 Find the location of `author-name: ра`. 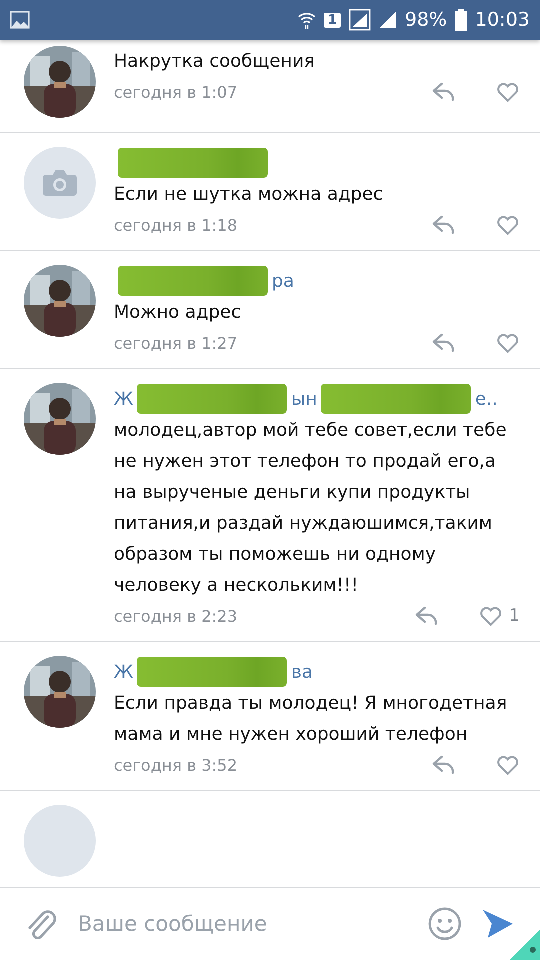

author-name: ра is located at coordinates (283, 281).